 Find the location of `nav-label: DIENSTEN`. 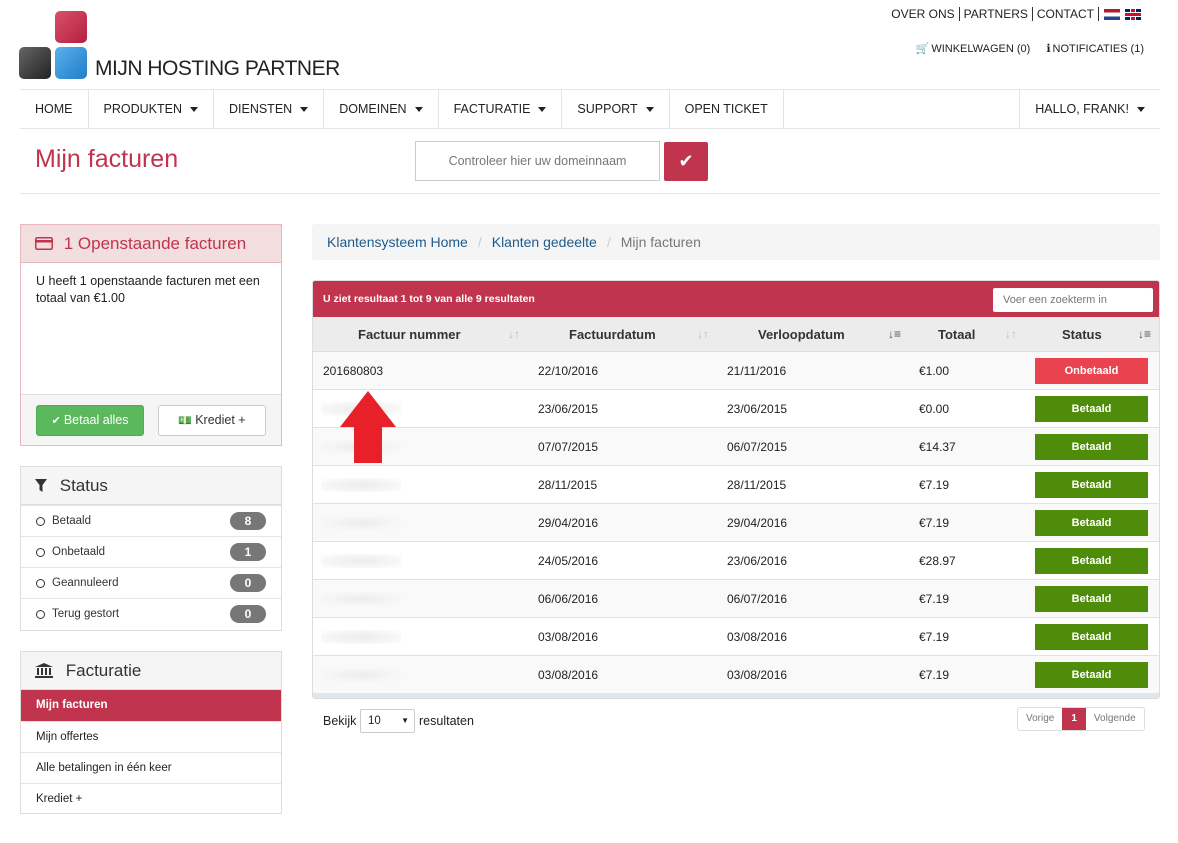

nav-label: DIENSTEN is located at coordinates (260, 109).